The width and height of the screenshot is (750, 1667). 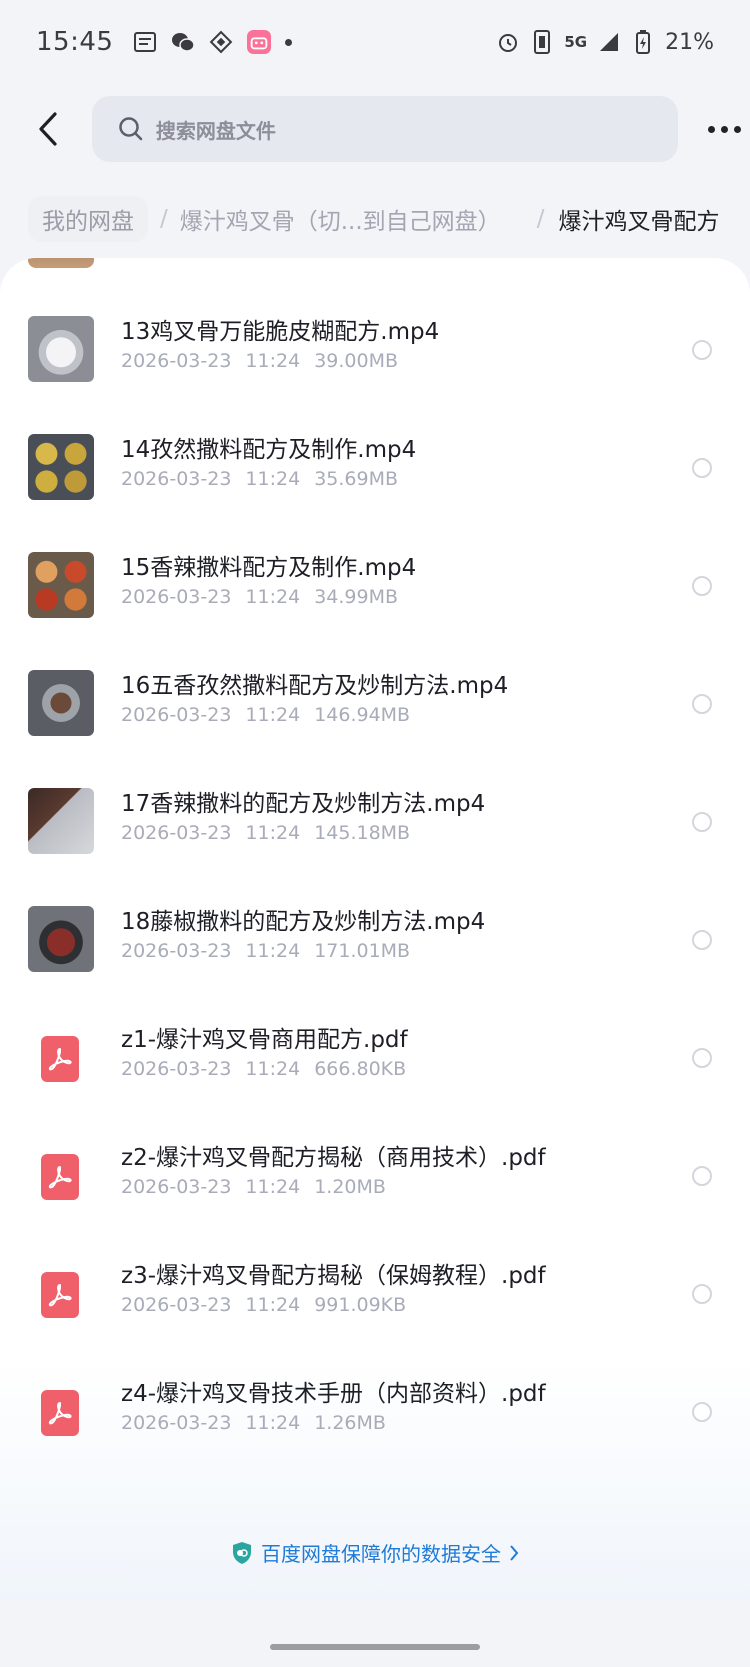 I want to click on file-meta: 2026-03-23 11:24 991.09KB, so click(x=263, y=1305).